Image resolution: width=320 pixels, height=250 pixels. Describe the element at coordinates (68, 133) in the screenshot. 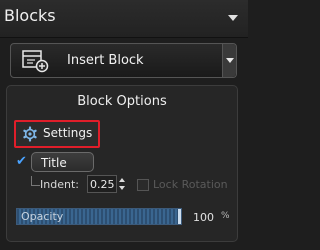

I see `settings-label: Settings` at that location.